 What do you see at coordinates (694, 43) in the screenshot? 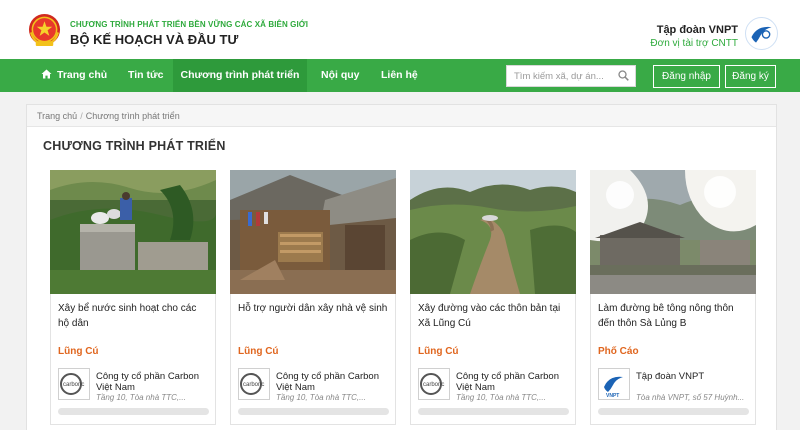
I see `sponsor-role: Đơn vị tài trợ CNTT` at bounding box center [694, 43].